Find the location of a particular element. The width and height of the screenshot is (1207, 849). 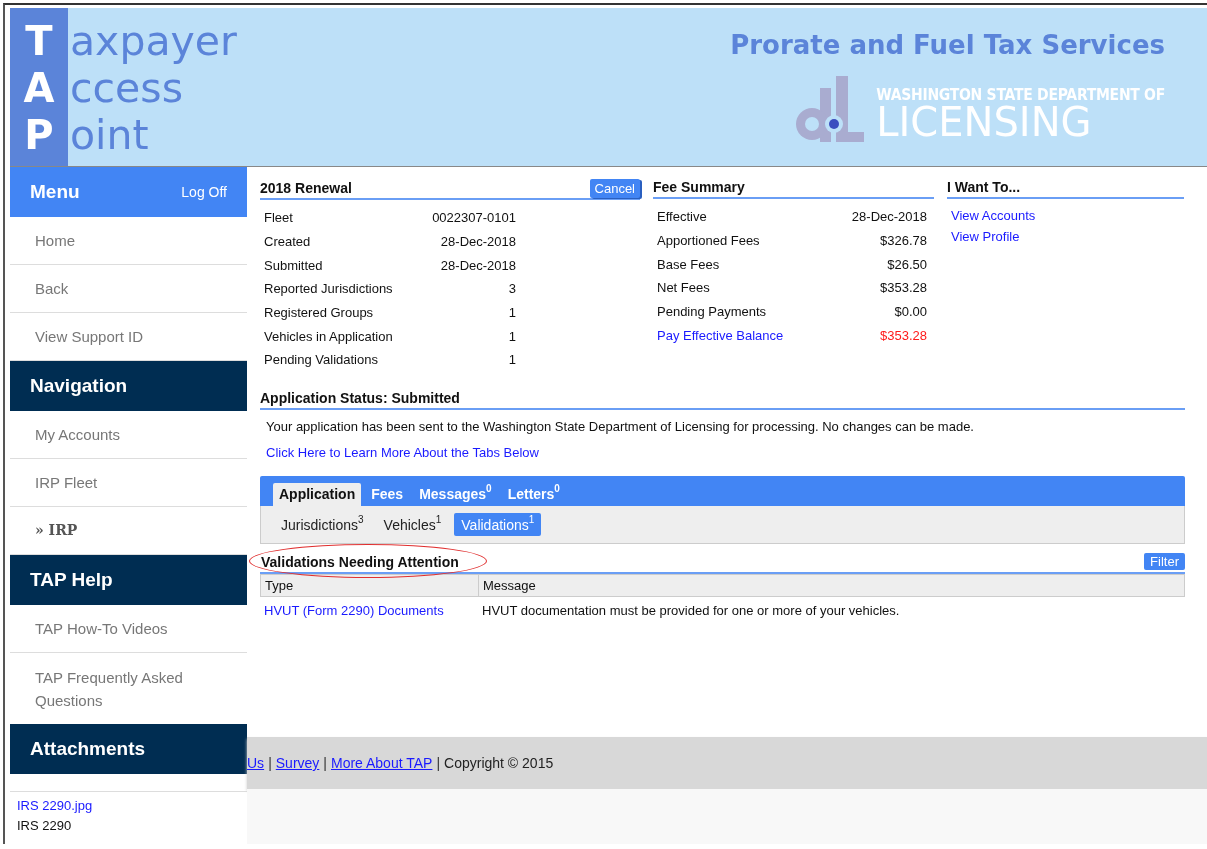

field-value: 3 is located at coordinates (512, 289).